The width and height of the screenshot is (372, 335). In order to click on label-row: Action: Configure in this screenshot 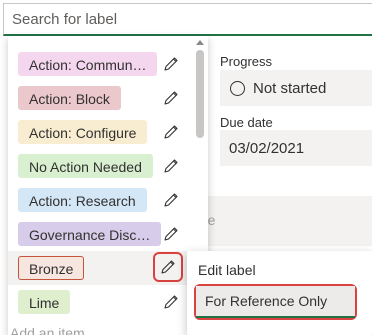, I will do `click(108, 132)`.